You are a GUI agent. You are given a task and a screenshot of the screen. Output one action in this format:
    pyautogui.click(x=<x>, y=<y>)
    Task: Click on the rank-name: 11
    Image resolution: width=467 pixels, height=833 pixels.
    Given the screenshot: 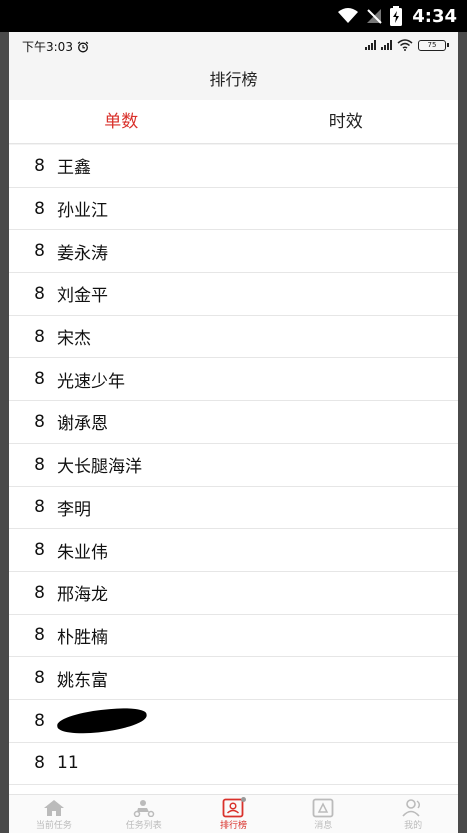 What is the action you would take?
    pyautogui.click(x=68, y=763)
    